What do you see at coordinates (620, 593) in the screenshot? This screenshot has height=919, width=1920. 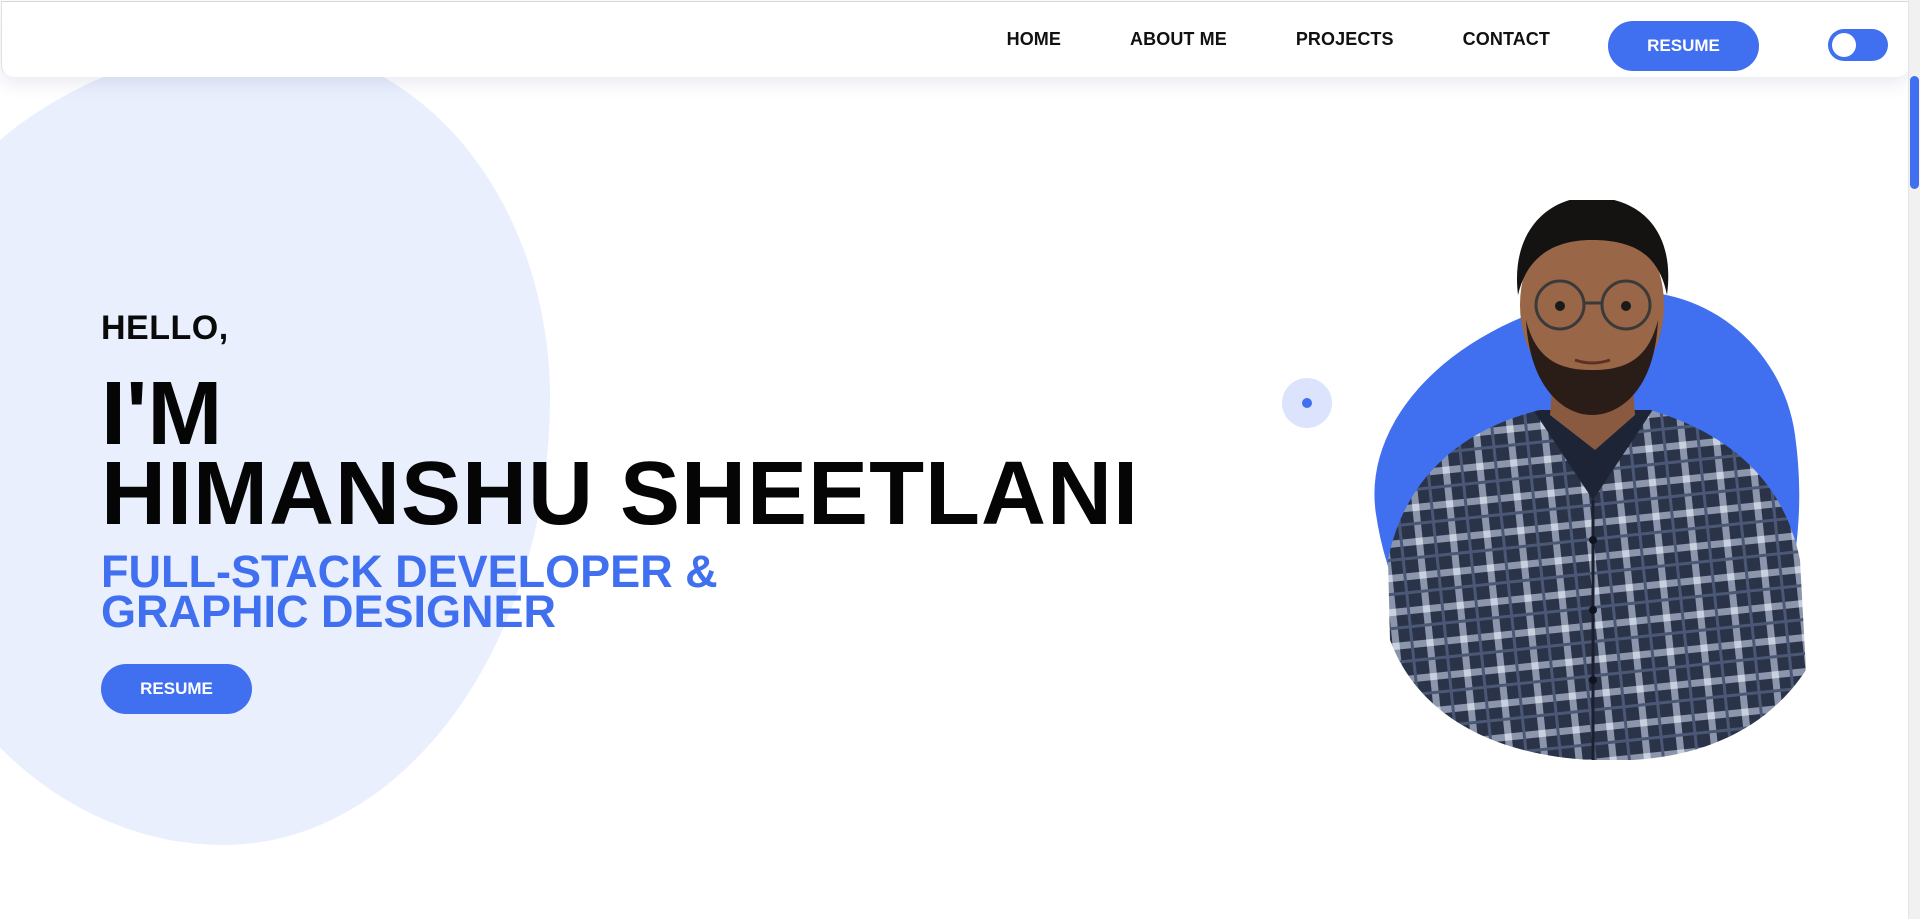 I see `role-text: FULL-STACK DEVELOPER & GRAPHIC DESIGNER` at bounding box center [620, 593].